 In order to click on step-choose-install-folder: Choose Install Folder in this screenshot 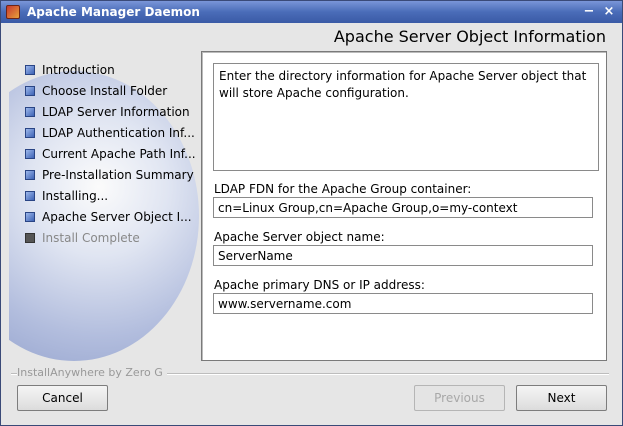, I will do `click(110, 92)`.